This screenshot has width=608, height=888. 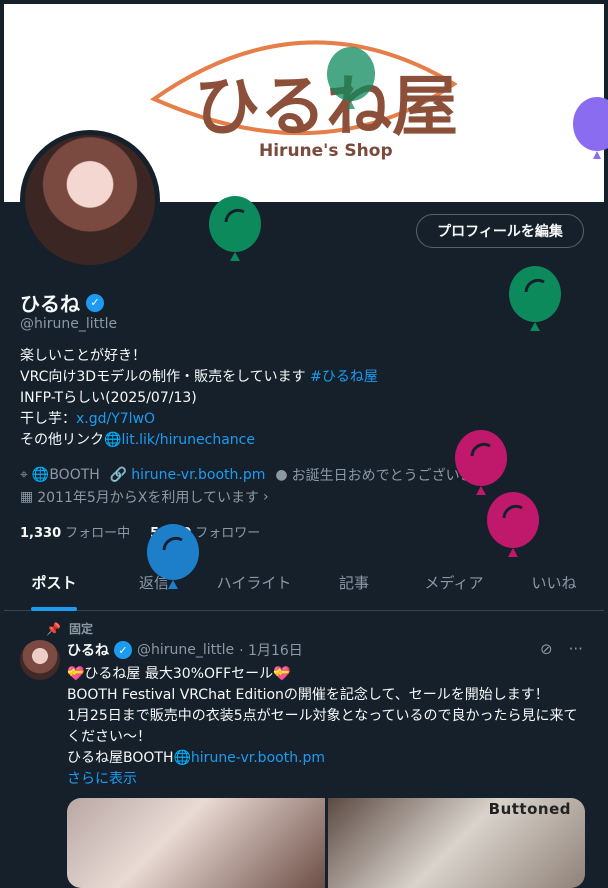 What do you see at coordinates (554, 584) in the screenshot?
I see `tab-likes: いいね` at bounding box center [554, 584].